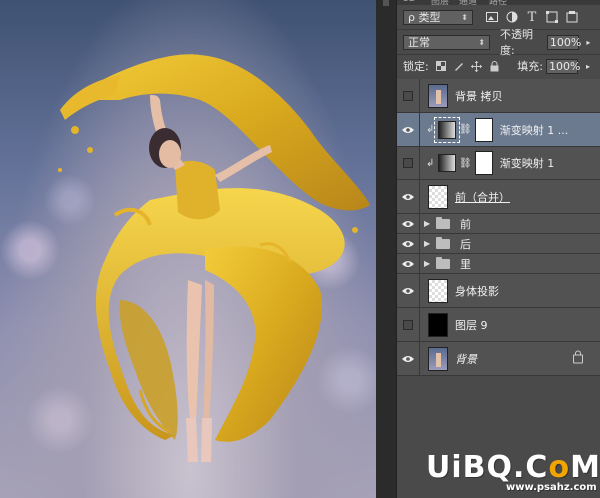 This screenshot has width=600, height=498. I want to click on fill-input: 100%, so click(563, 66).